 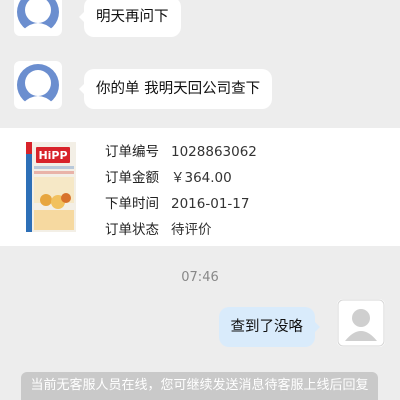 What do you see at coordinates (132, 152) in the screenshot?
I see `order-number-label: 订单编号` at bounding box center [132, 152].